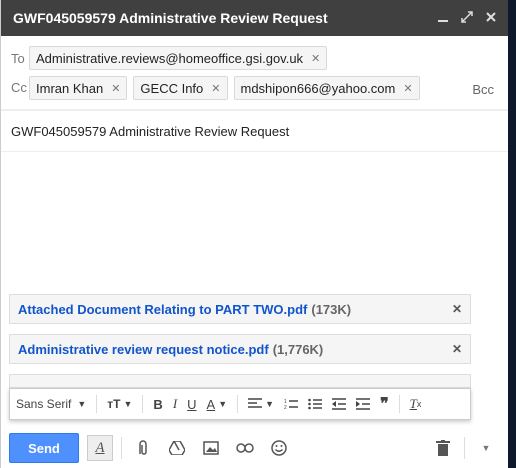 The image size is (516, 468). I want to click on bcc-link: Bcc, so click(483, 89).